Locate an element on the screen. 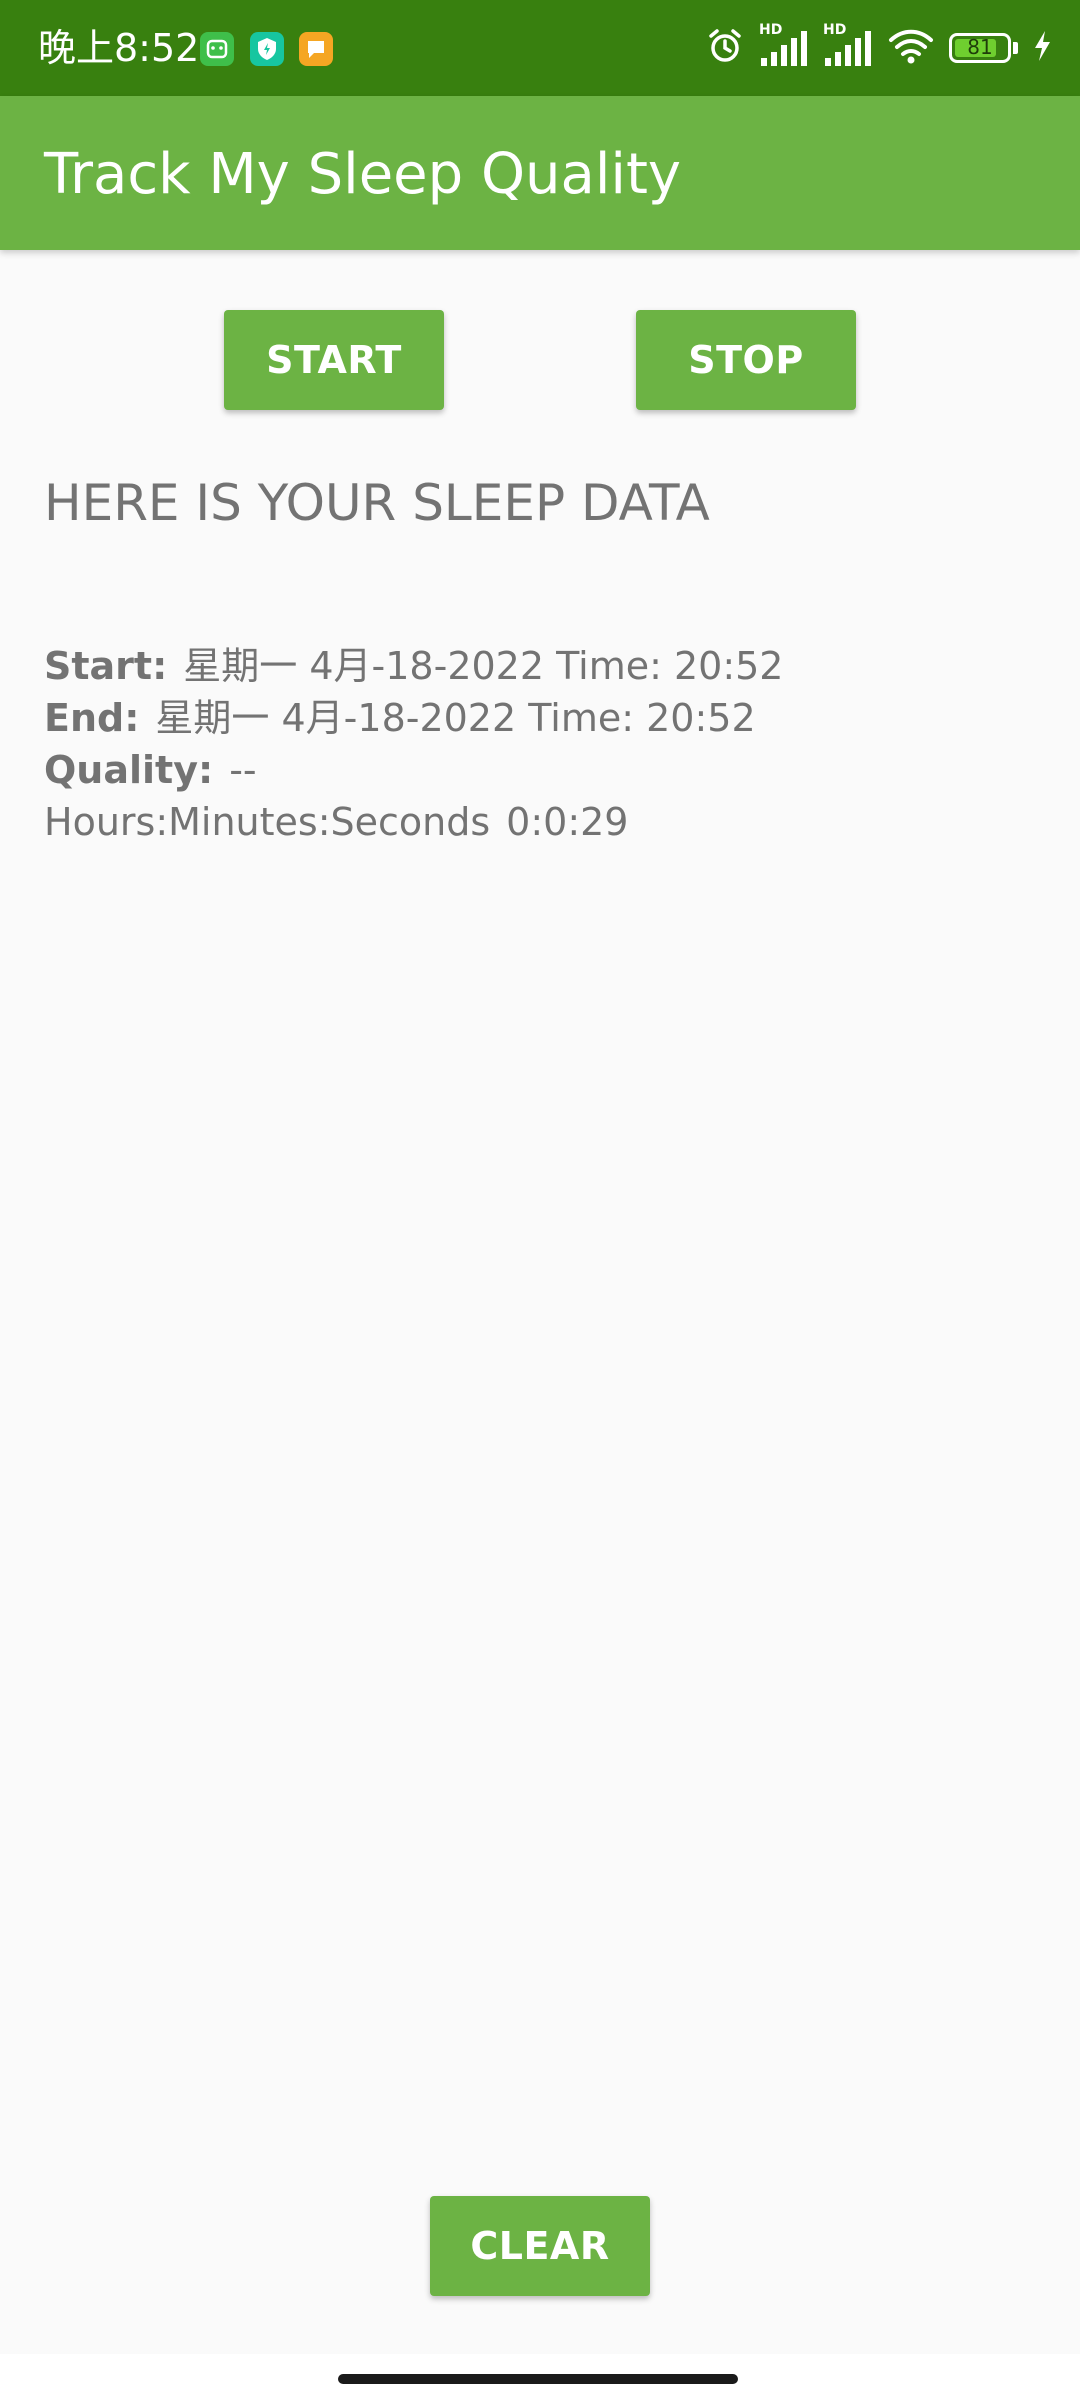  status-bar: 晚上8:52 HD HD 81 is located at coordinates (540, 48).